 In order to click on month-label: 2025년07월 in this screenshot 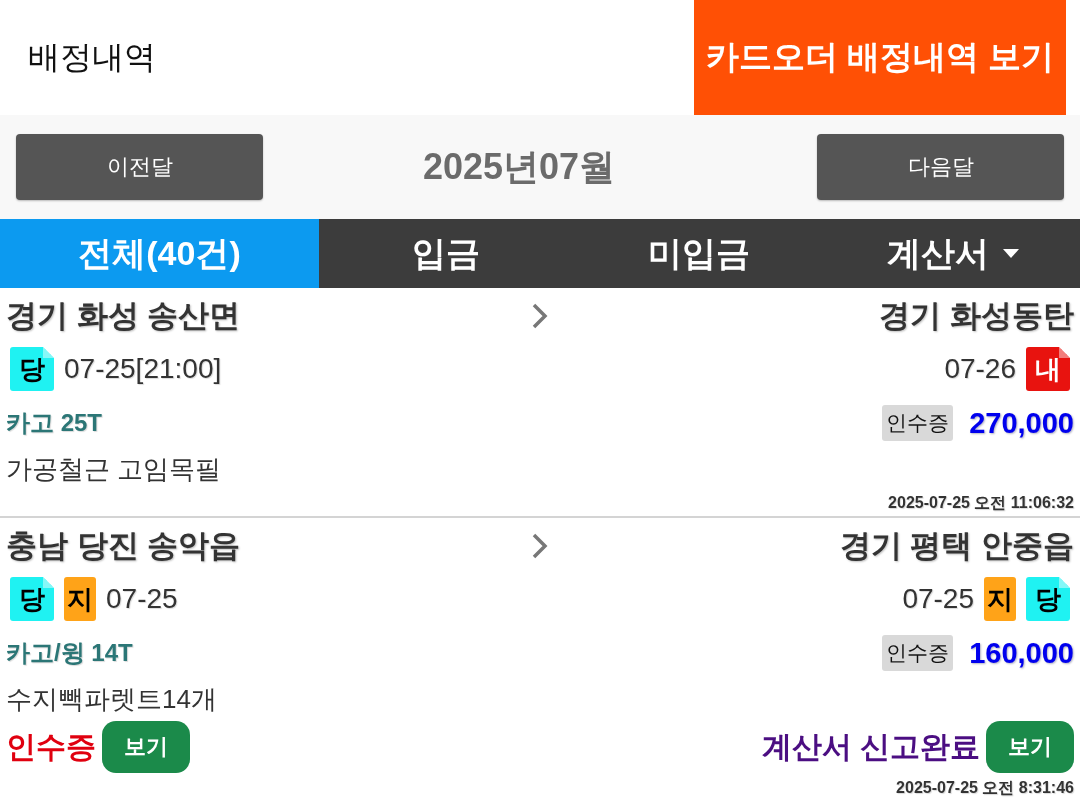, I will do `click(519, 166)`.